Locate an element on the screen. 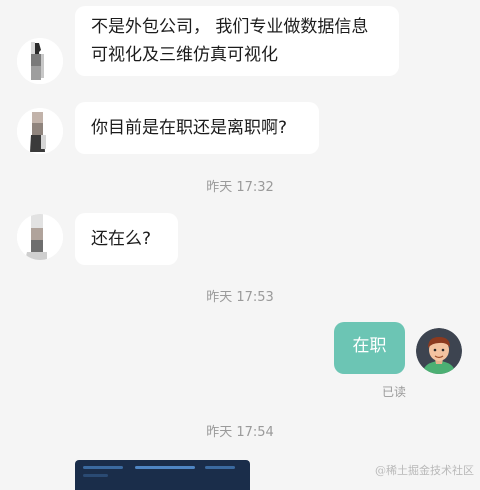 This screenshot has height=490, width=480. cartoon-man-avatar-icon is located at coordinates (439, 351).